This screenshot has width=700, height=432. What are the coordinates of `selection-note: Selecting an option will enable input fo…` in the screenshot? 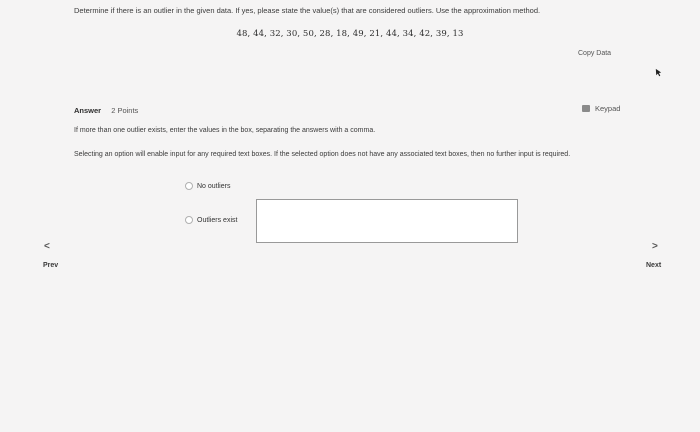 It's located at (322, 154).